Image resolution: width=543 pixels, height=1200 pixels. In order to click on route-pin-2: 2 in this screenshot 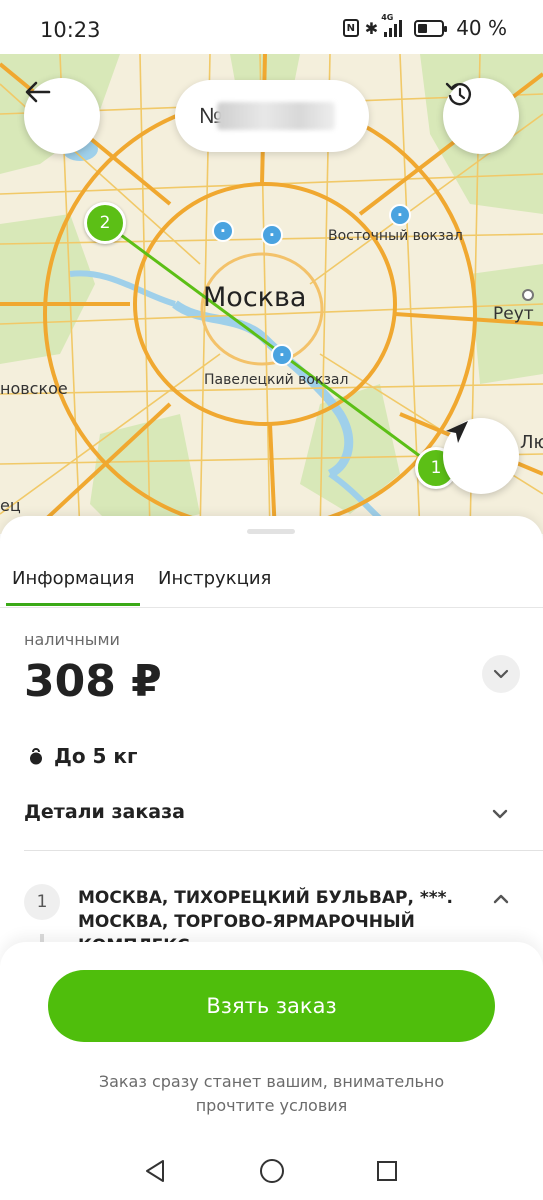, I will do `click(105, 223)`.